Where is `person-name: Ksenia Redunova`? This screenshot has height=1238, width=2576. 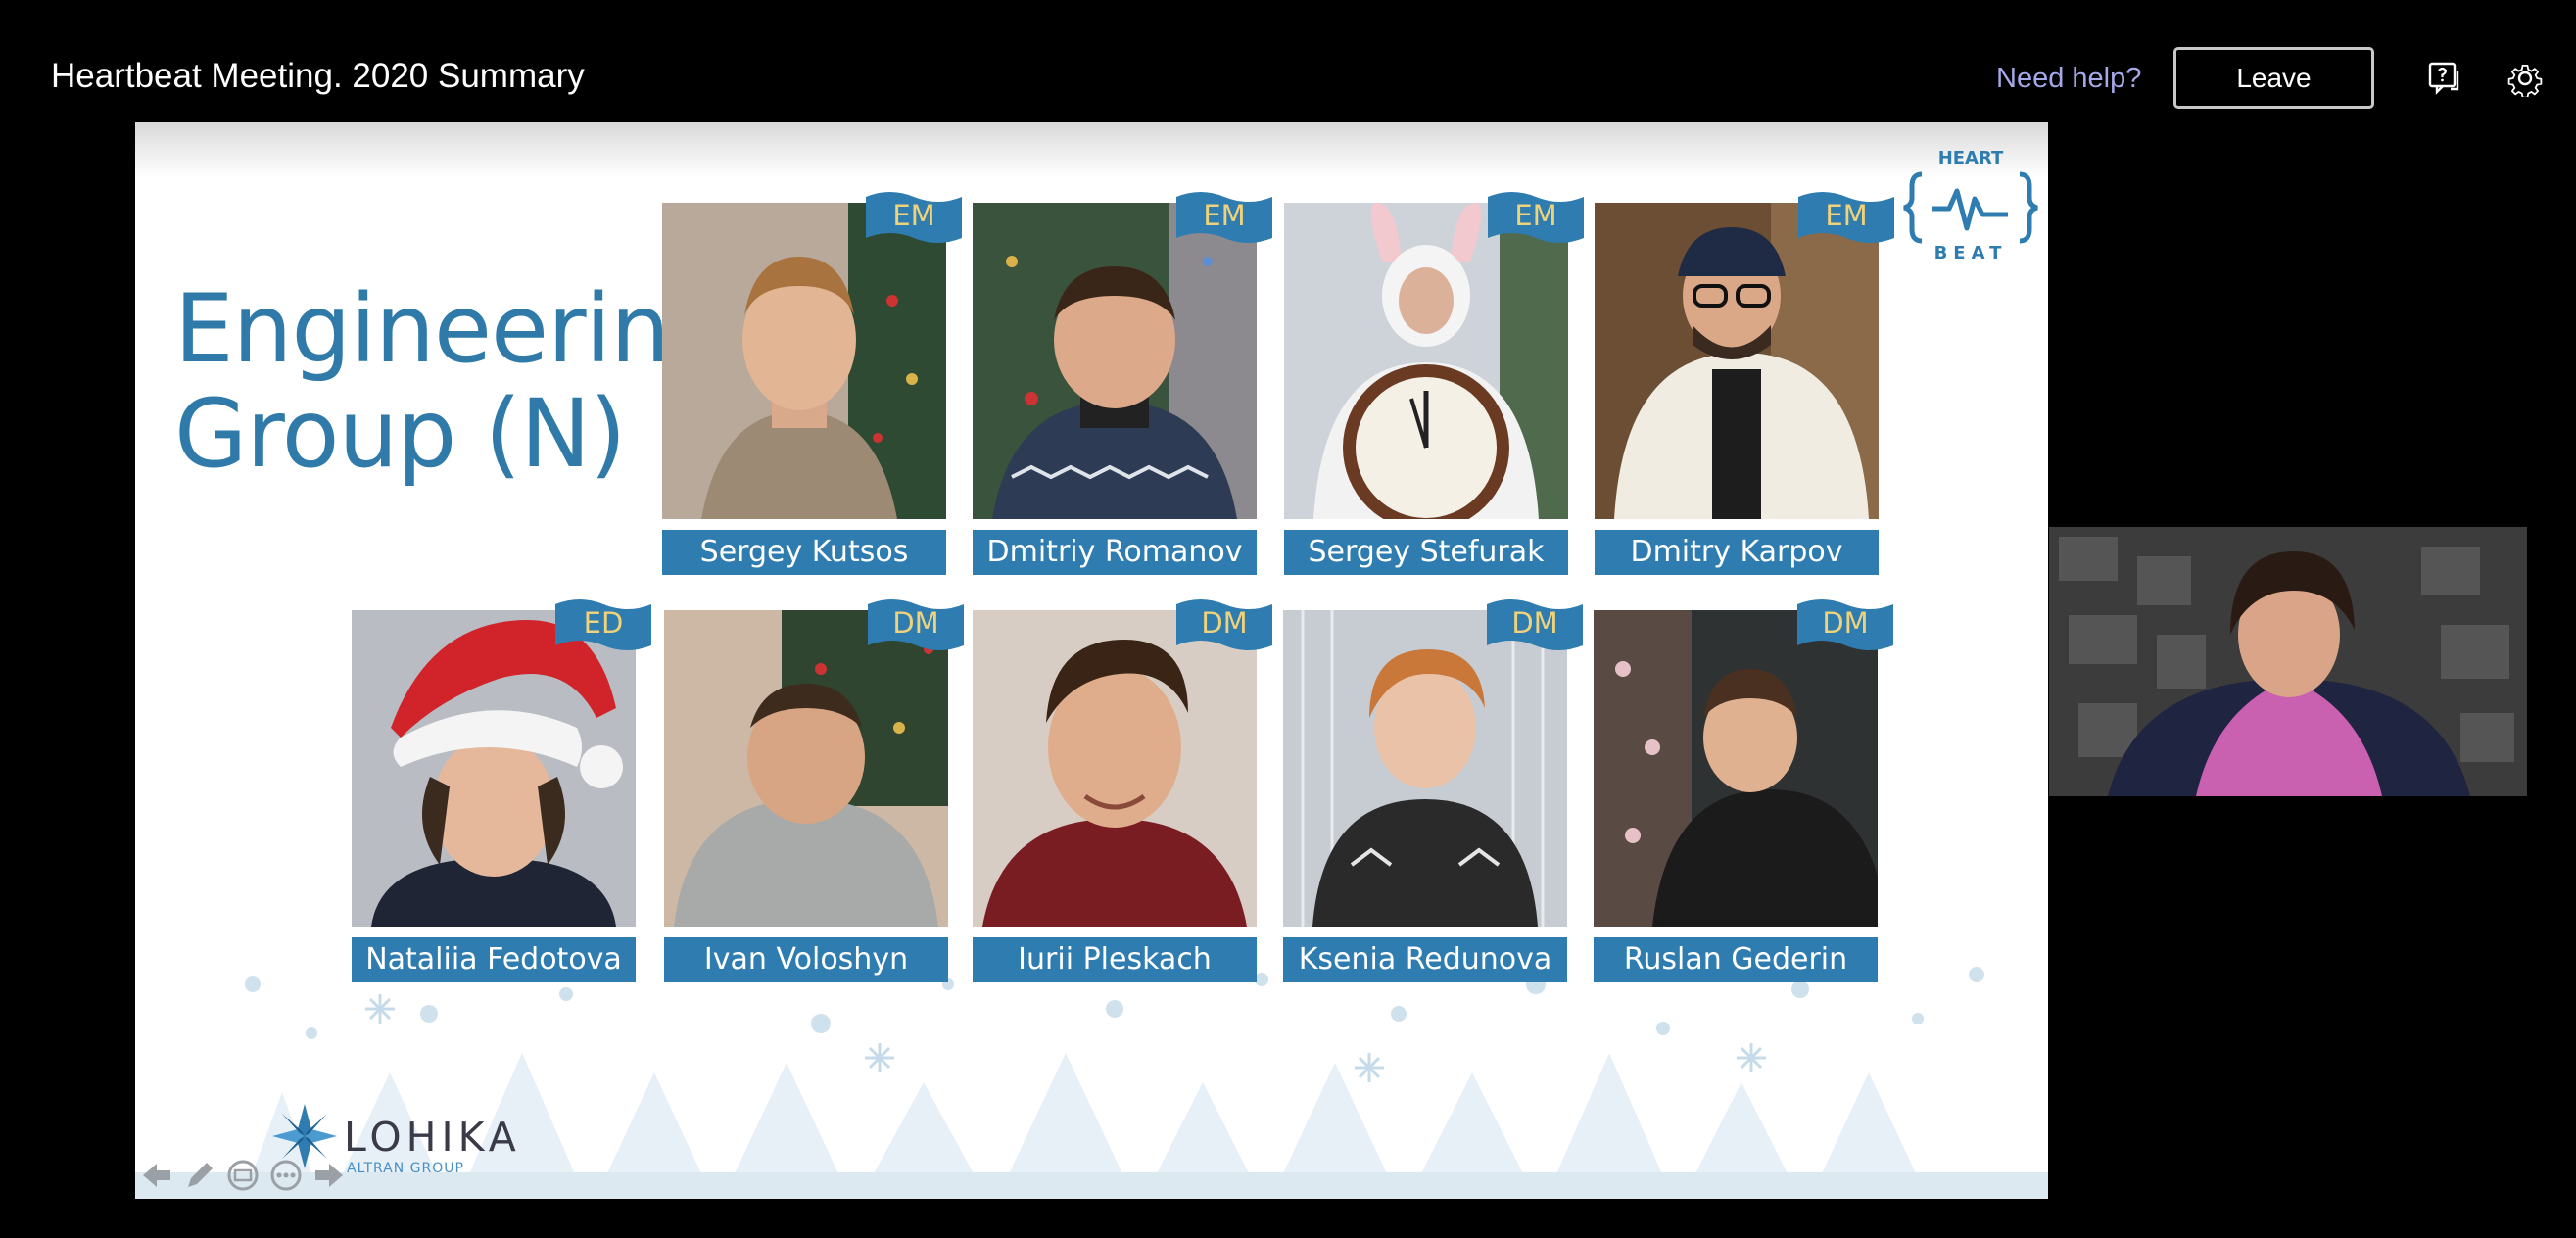 person-name: Ksenia Redunova is located at coordinates (1425, 959).